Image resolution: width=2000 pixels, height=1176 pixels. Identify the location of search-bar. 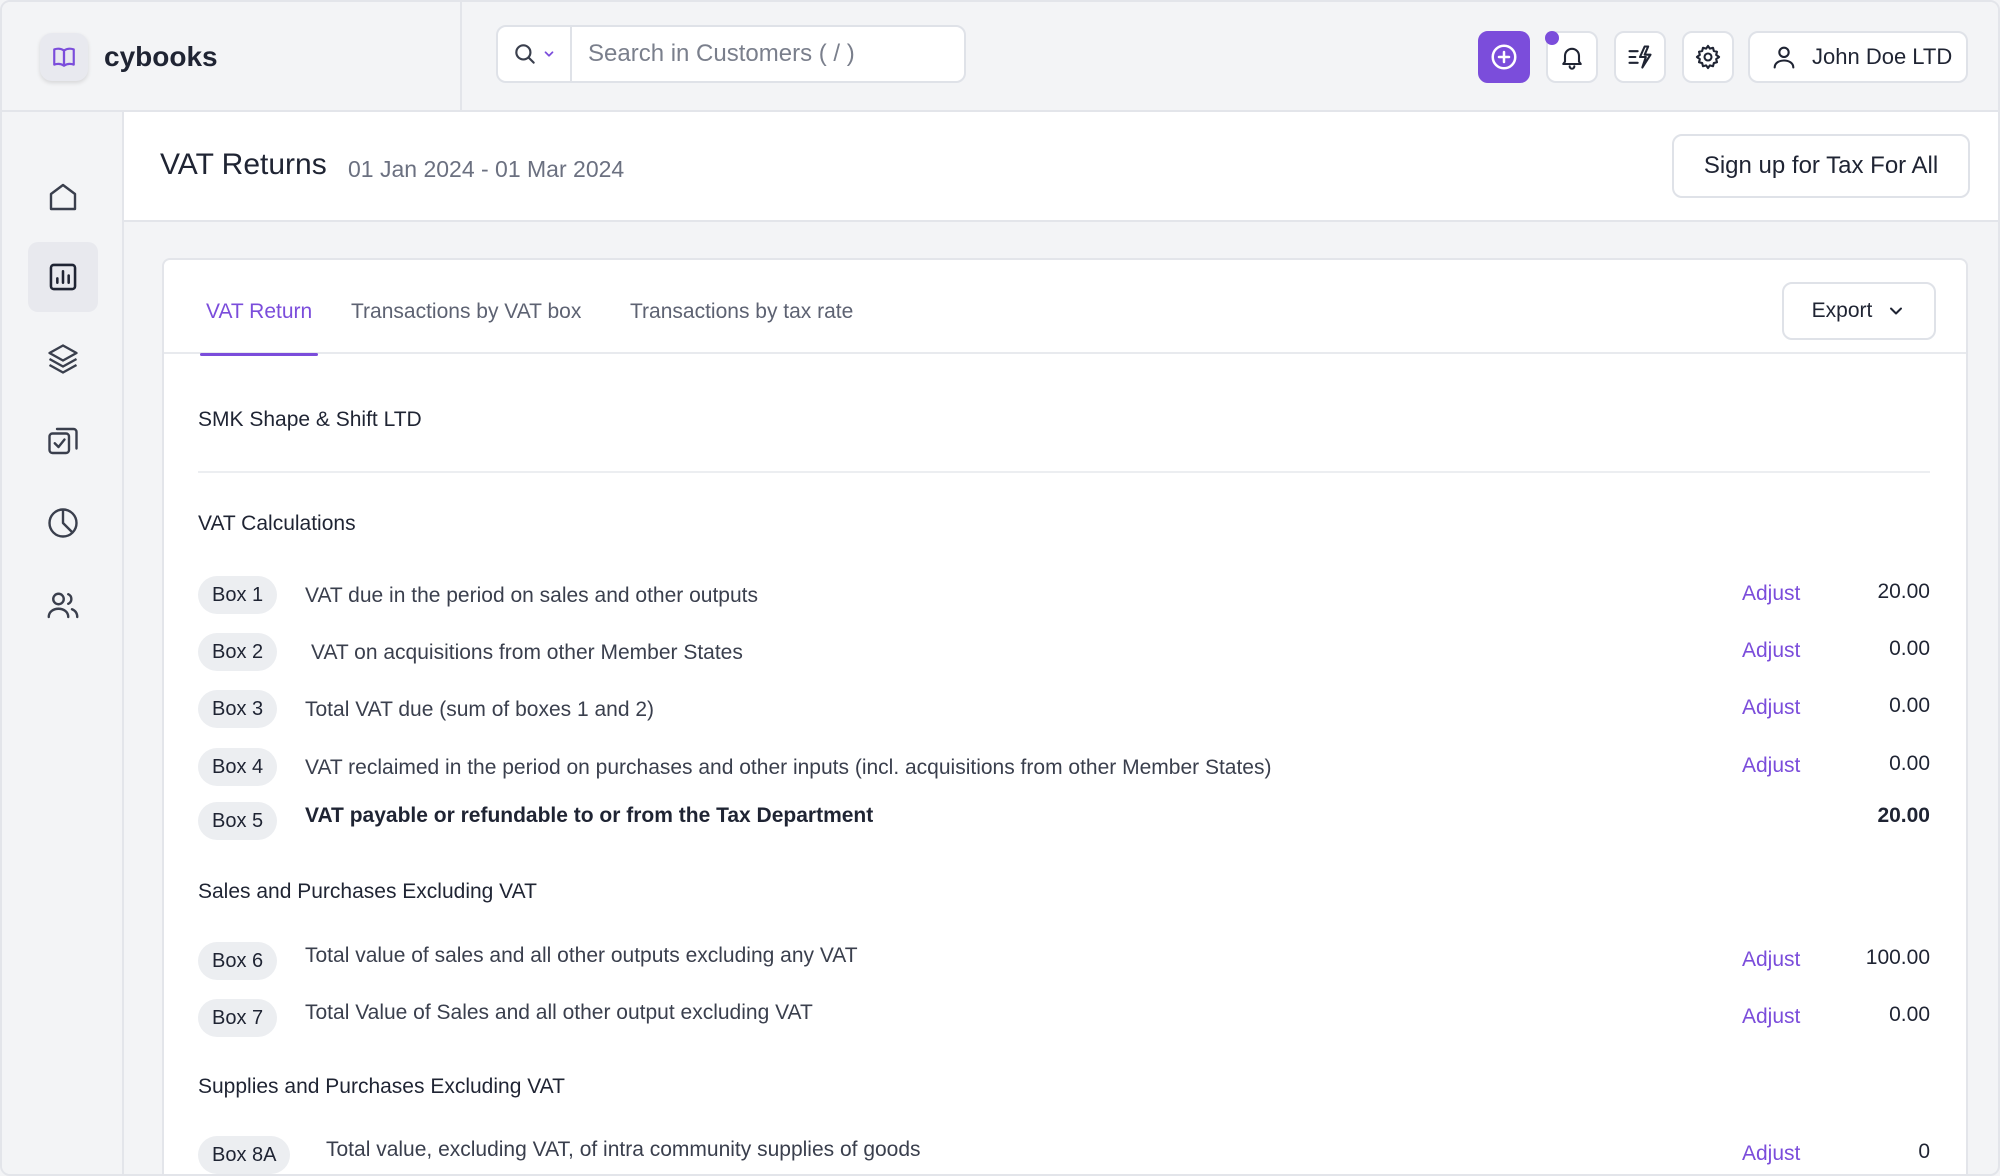
(731, 54).